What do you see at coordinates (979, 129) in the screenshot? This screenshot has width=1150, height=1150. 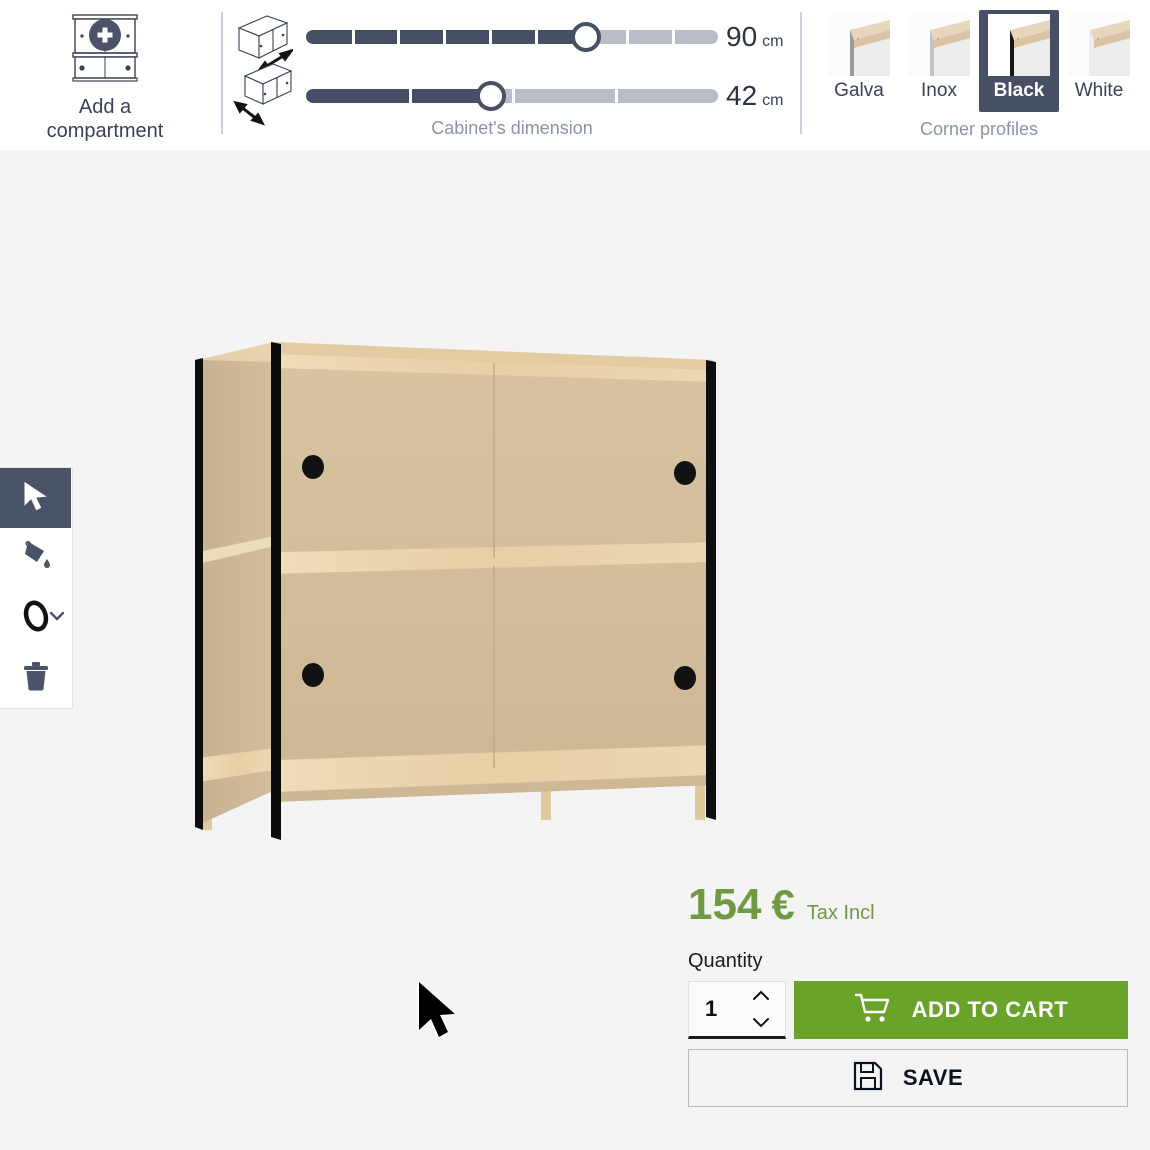 I see `corner-profiles-caption: Corner profiles` at bounding box center [979, 129].